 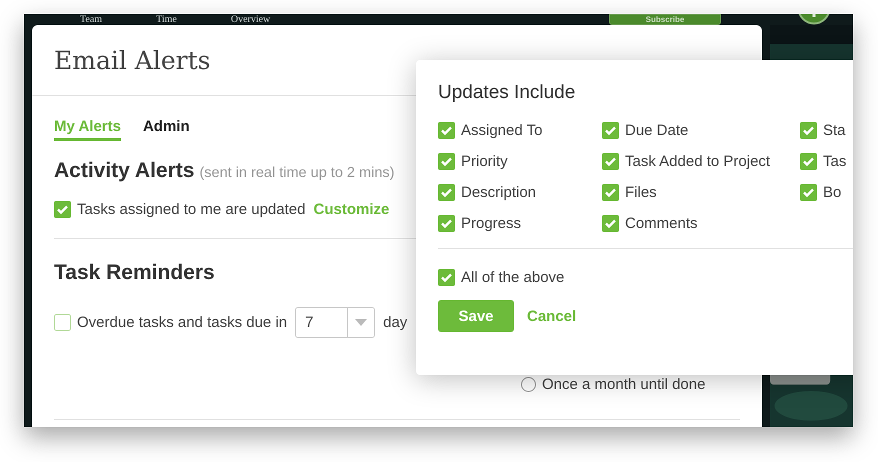 I want to click on radio-button, so click(x=528, y=384).